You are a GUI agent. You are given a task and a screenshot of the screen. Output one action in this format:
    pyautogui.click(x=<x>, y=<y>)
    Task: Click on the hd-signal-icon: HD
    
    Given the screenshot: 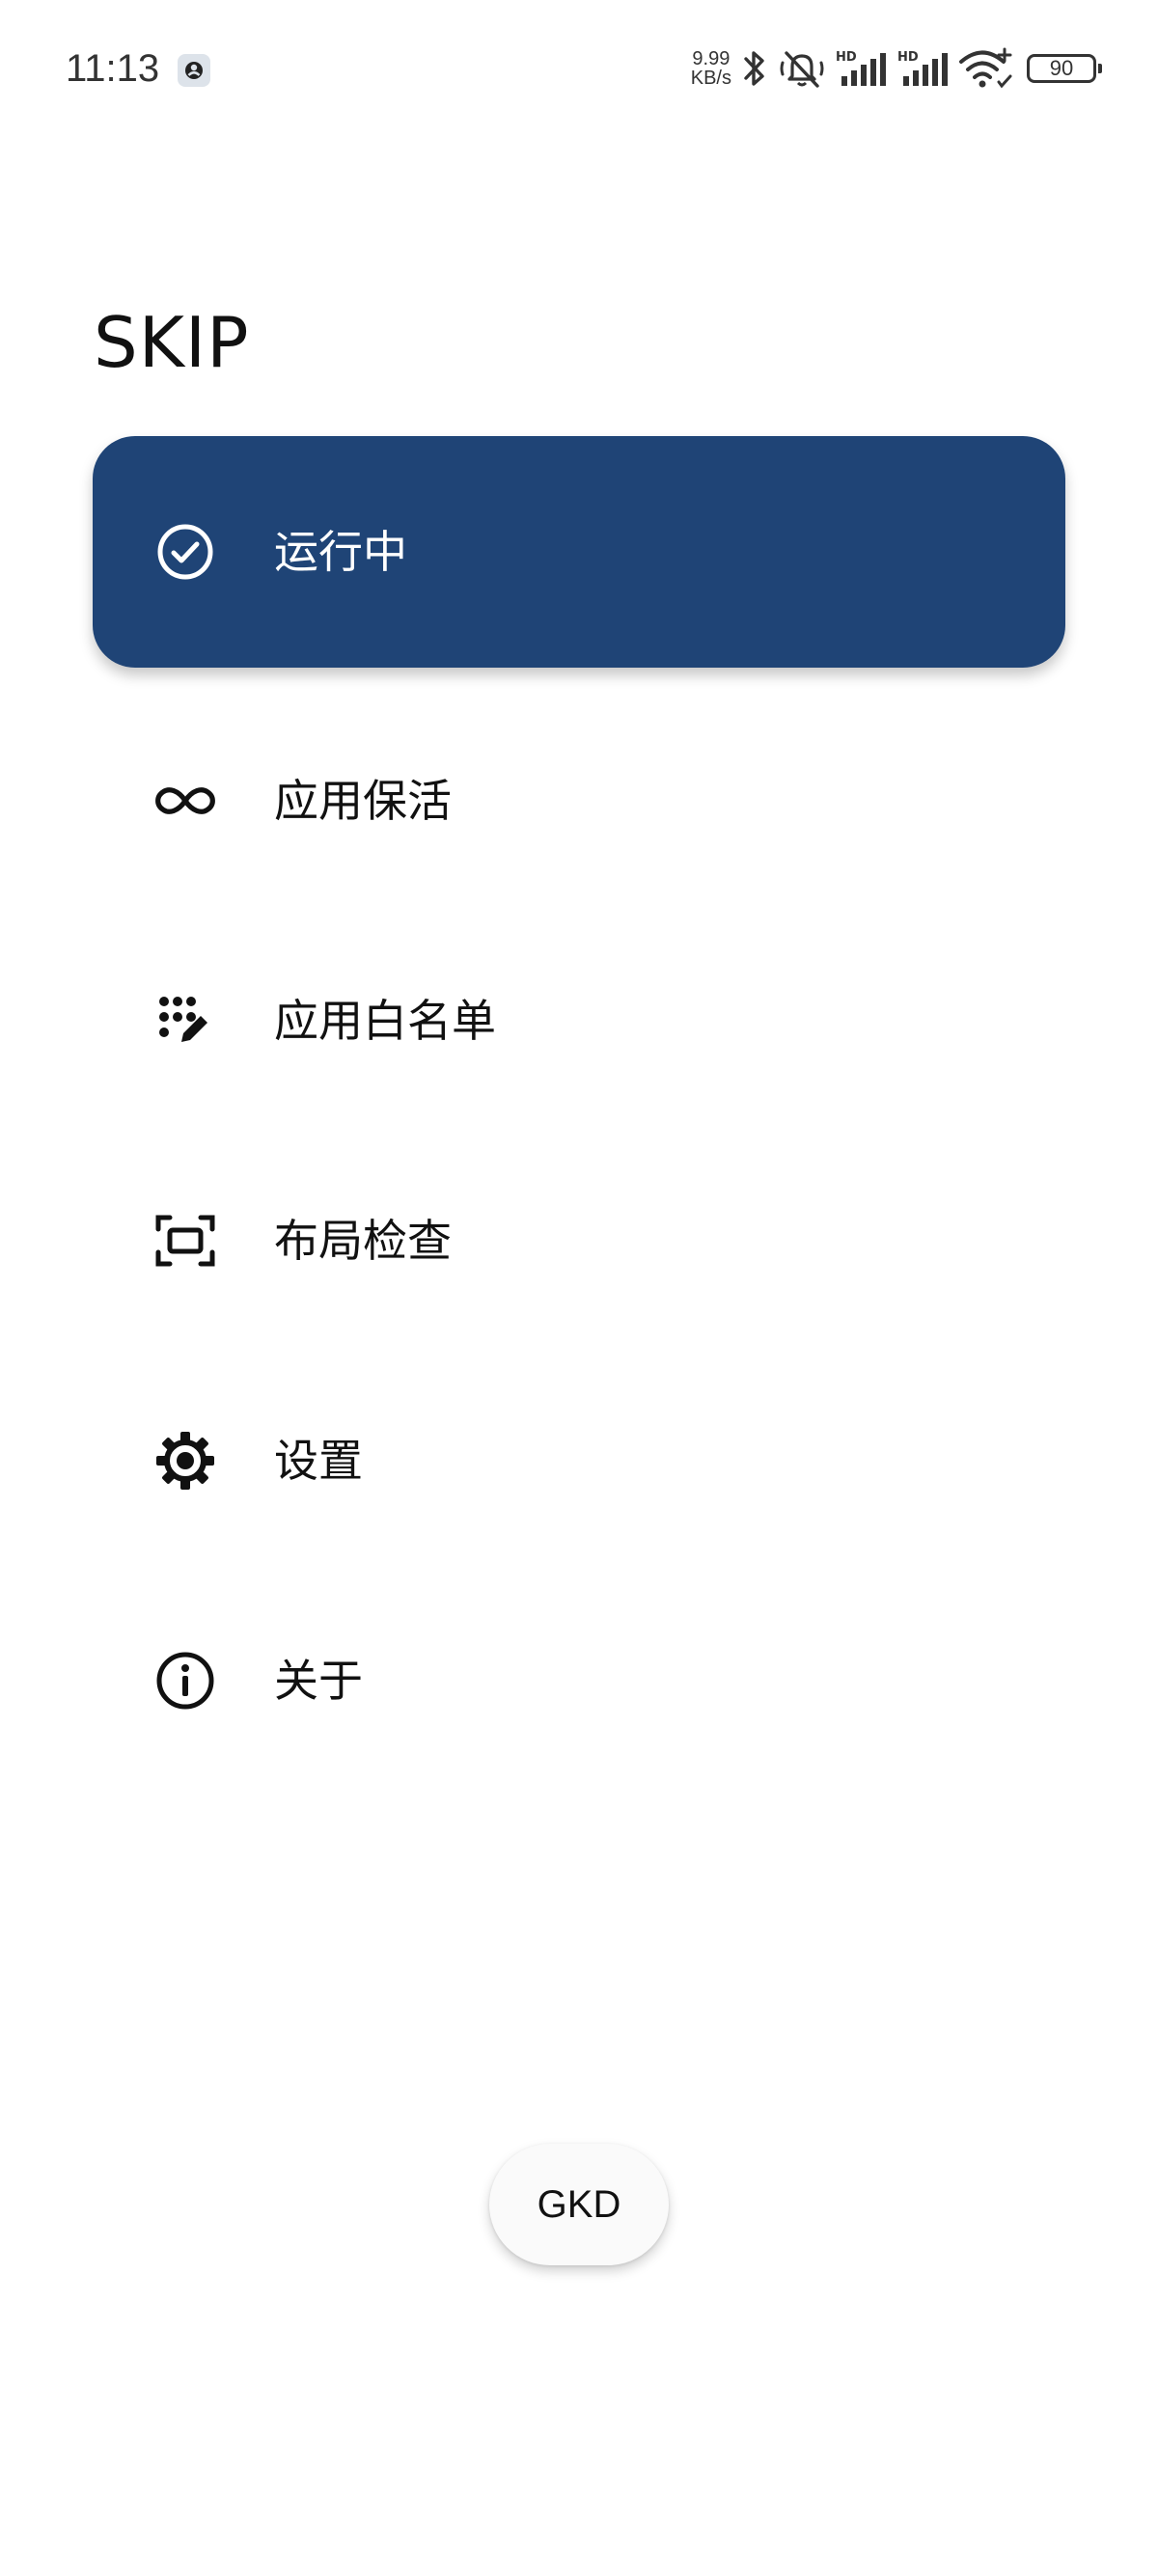 What is the action you would take?
    pyautogui.click(x=862, y=68)
    